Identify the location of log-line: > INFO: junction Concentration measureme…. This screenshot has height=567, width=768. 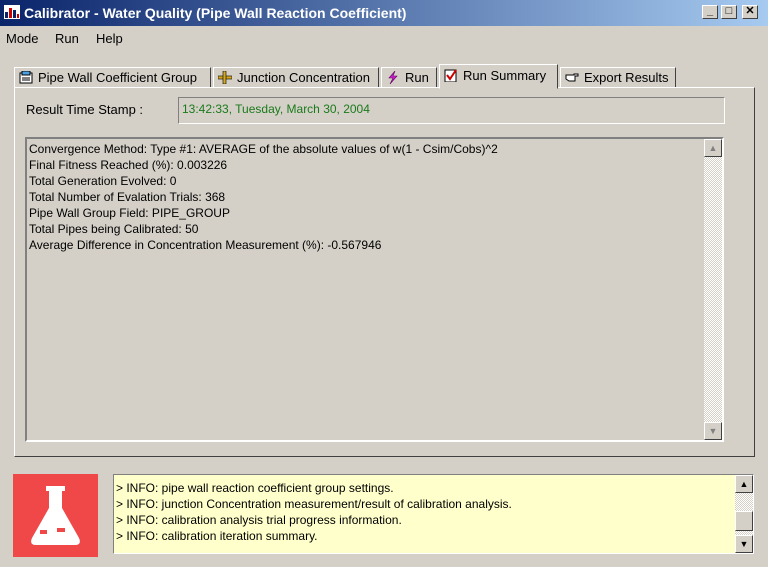
(314, 504).